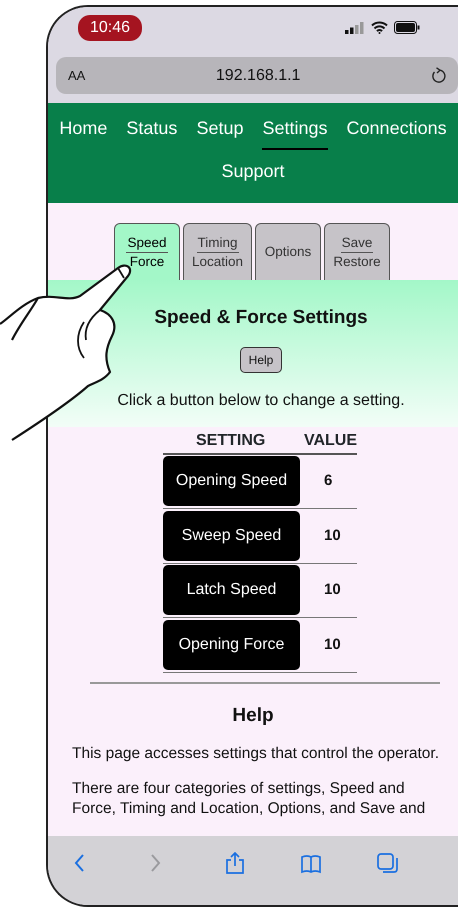 The height and width of the screenshot is (914, 458). What do you see at coordinates (249, 799) in the screenshot?
I see `help-paragraph: There are four categories of settings, Speed and Force, Timing and Location, Options, and Save and` at bounding box center [249, 799].